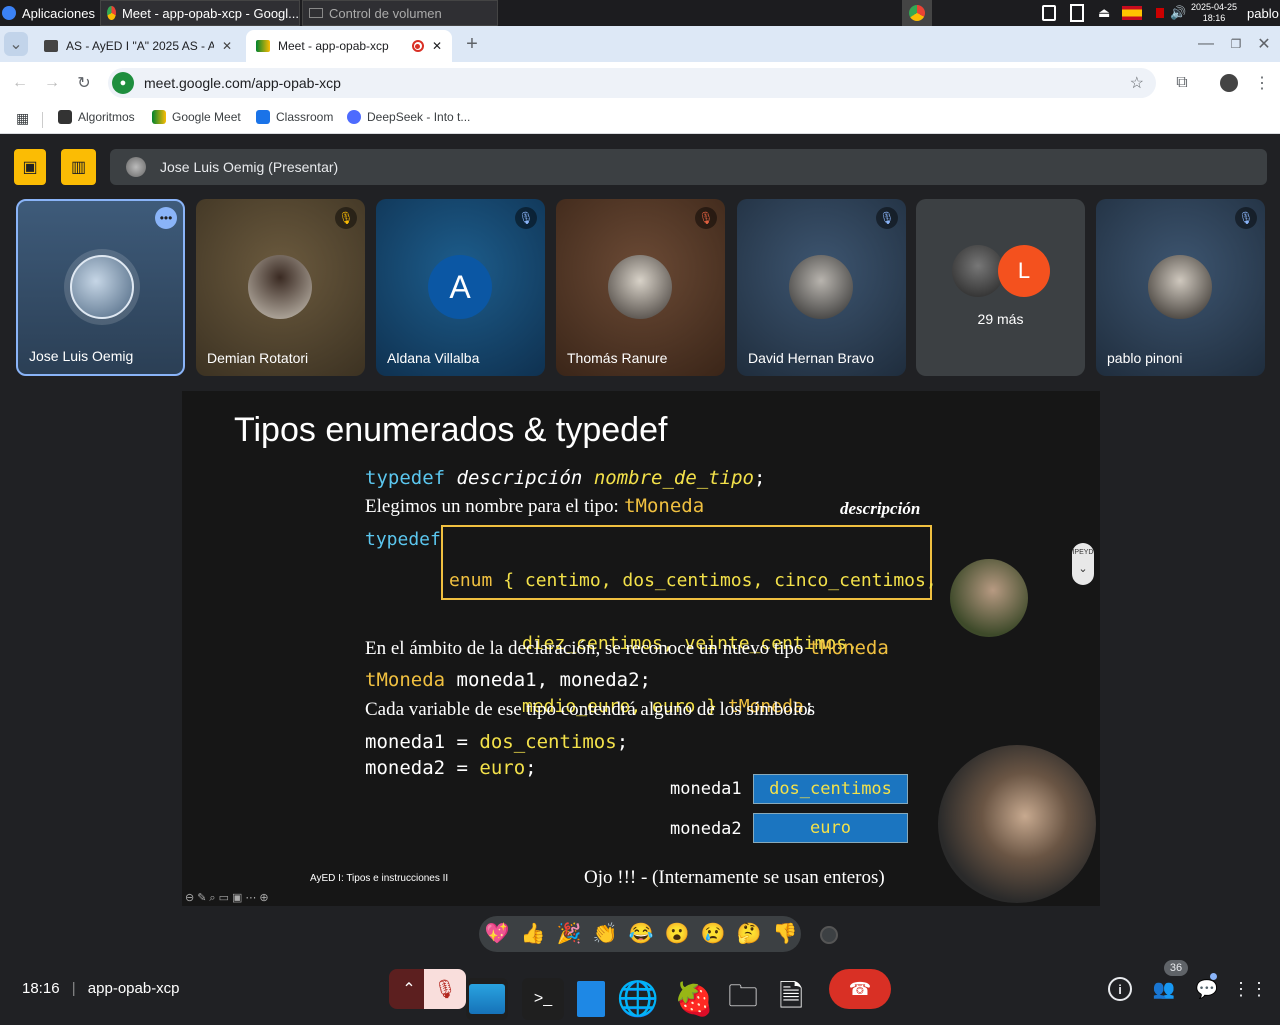 The width and height of the screenshot is (1280, 1025). I want to click on participant-tile: ••• Jose Luis Oemig, so click(100, 287).